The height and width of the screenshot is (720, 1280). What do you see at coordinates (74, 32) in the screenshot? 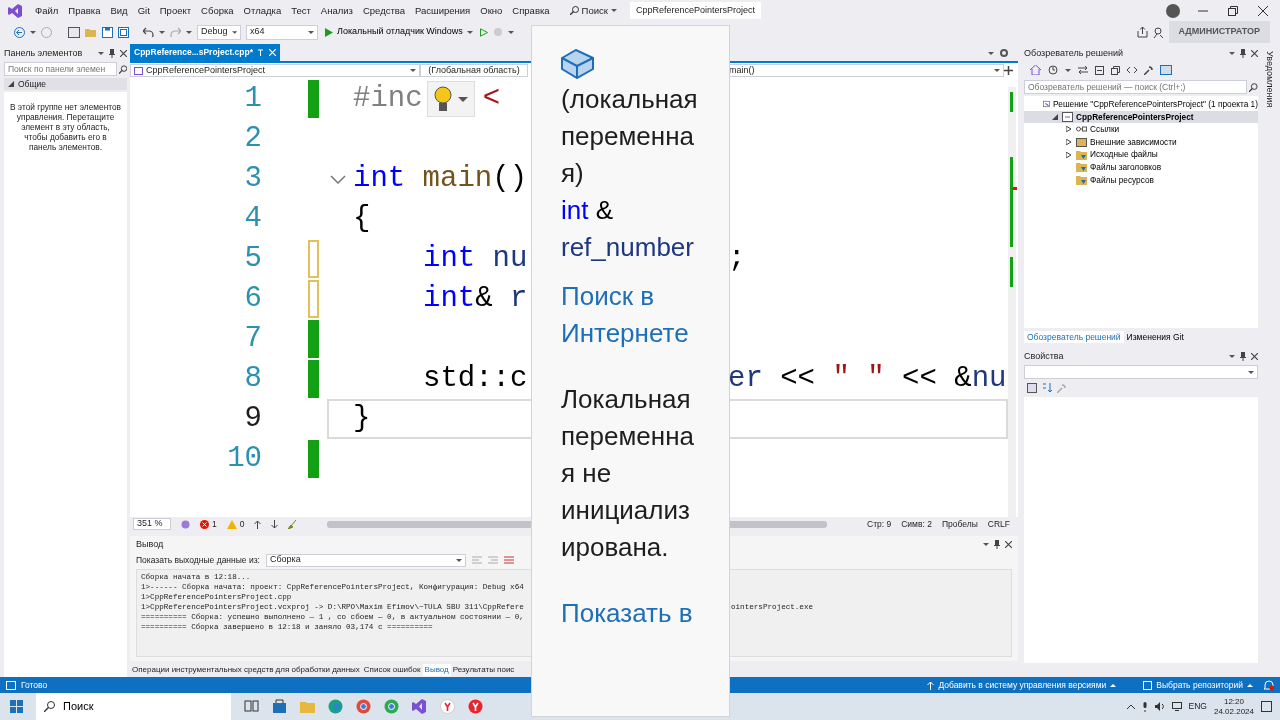
I see `new-item-icon` at bounding box center [74, 32].